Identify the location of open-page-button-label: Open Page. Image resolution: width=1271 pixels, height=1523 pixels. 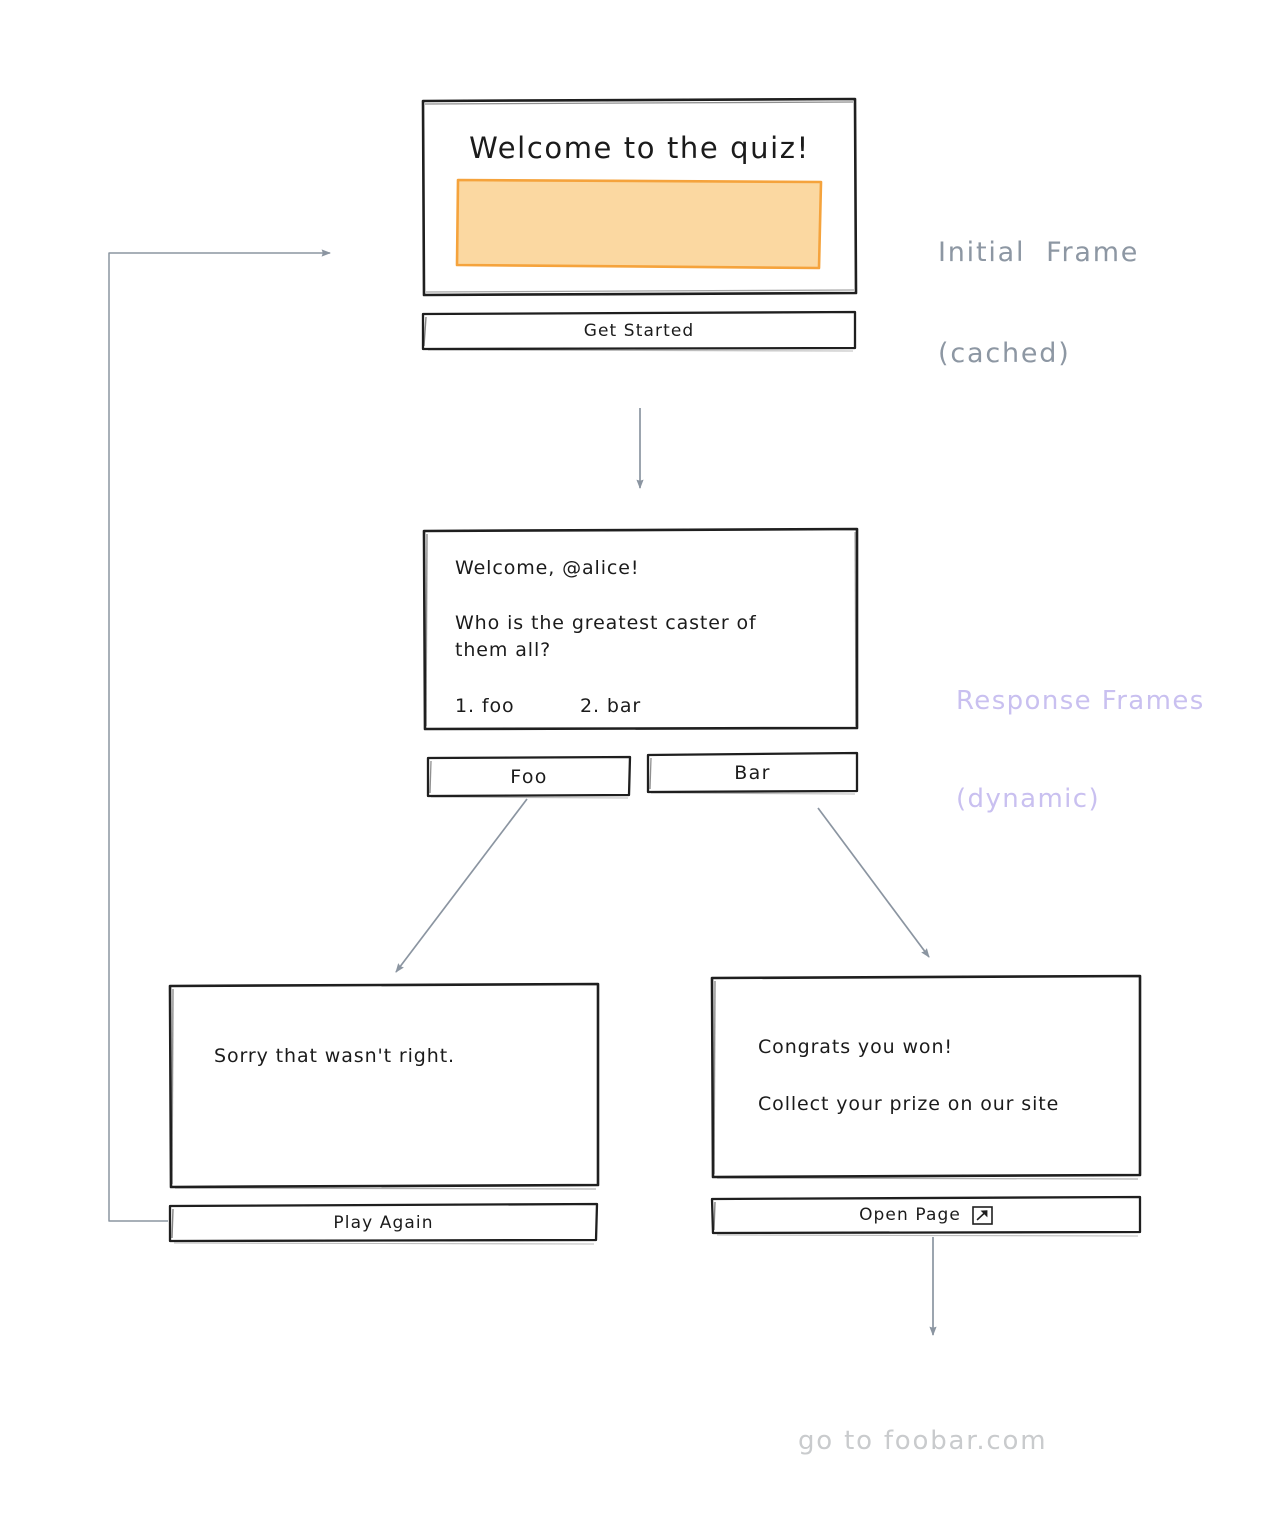
(910, 1215).